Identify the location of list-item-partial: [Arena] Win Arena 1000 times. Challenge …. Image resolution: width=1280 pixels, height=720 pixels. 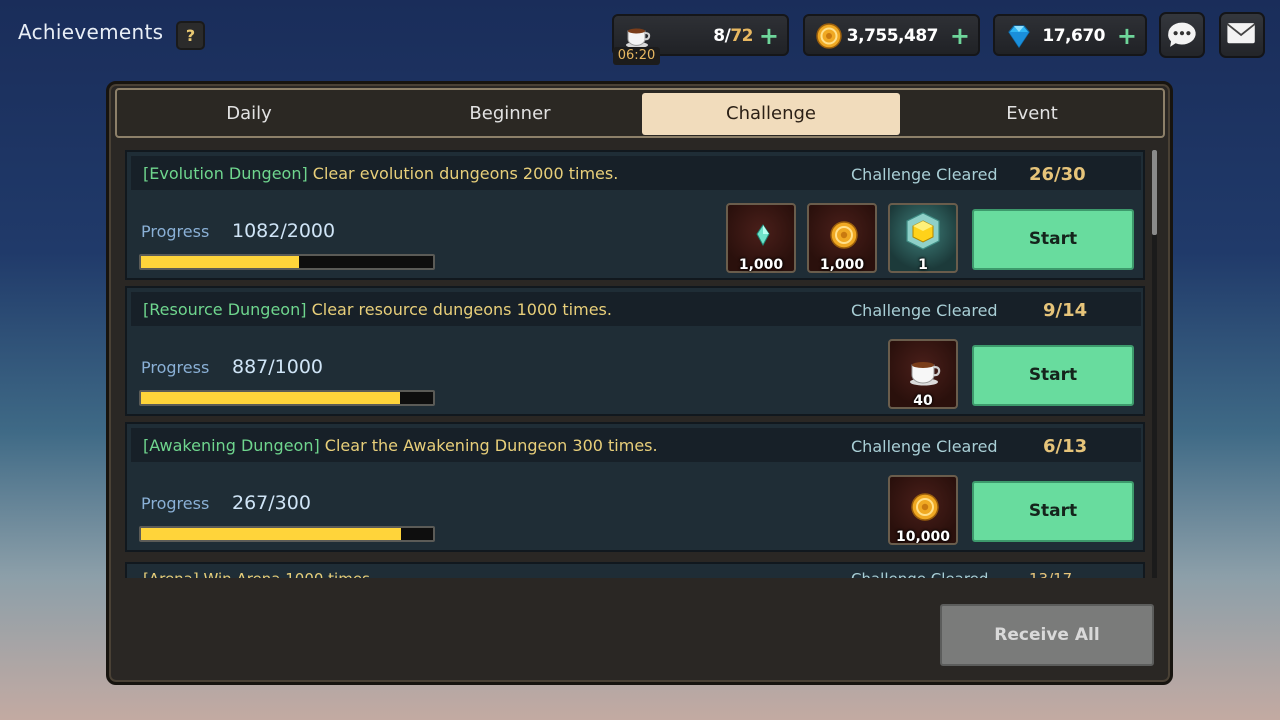
(635, 570).